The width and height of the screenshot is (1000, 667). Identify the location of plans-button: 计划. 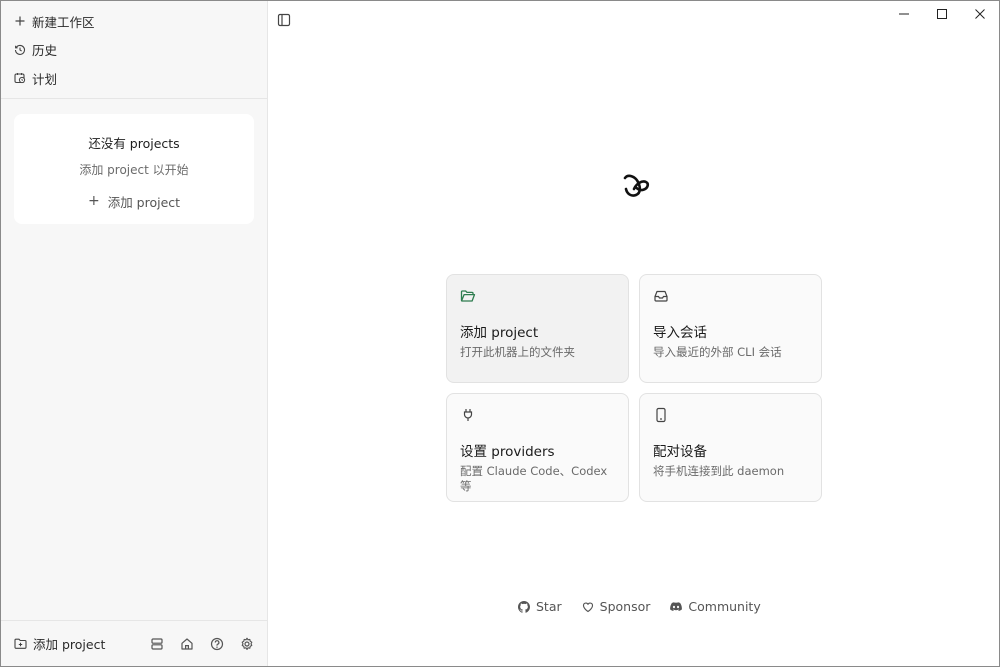
(134, 78).